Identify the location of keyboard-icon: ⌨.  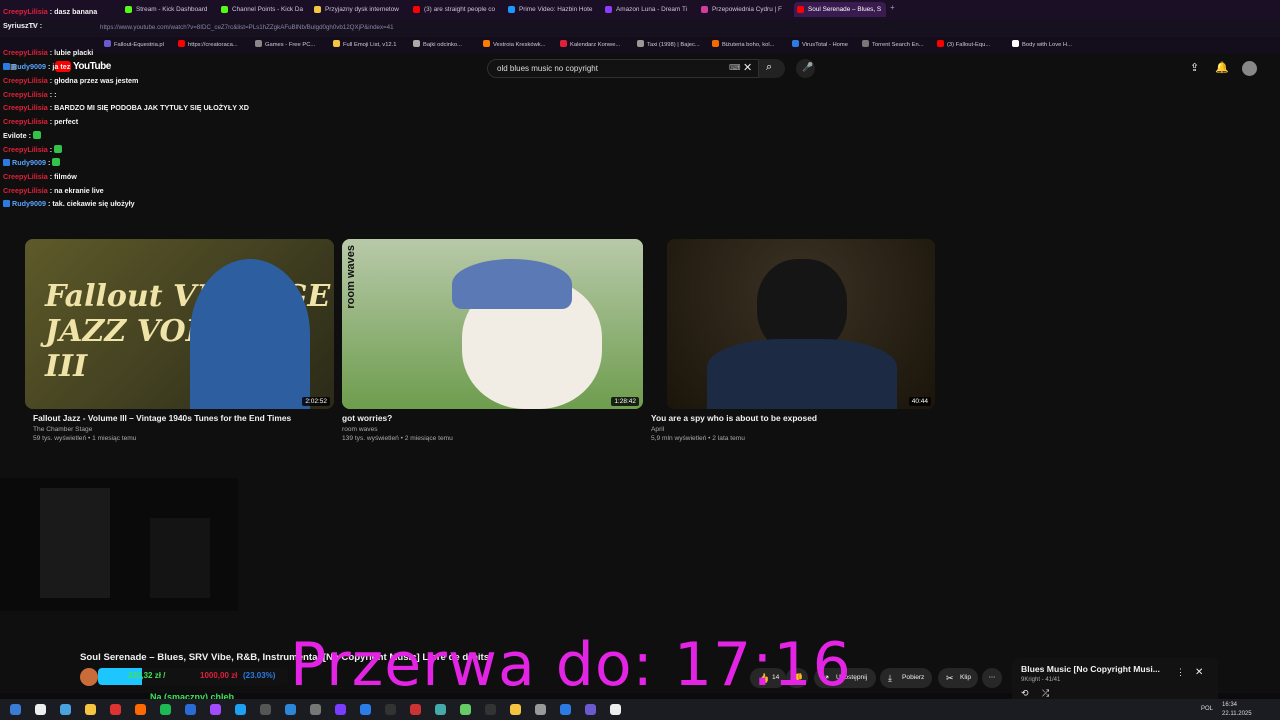
(735, 67).